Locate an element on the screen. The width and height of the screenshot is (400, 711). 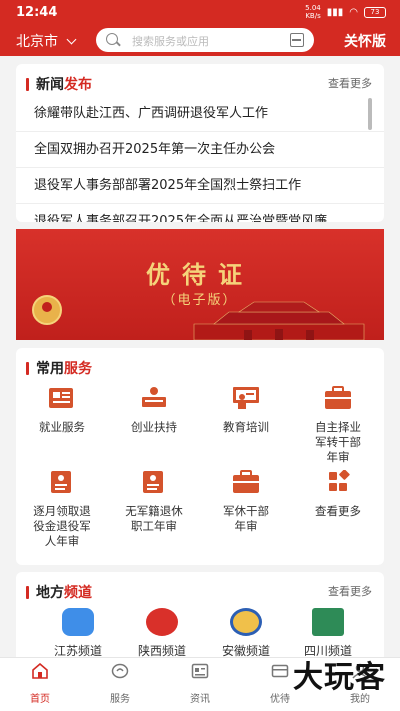
sichuan-logo-icon is located at coordinates (328, 622).